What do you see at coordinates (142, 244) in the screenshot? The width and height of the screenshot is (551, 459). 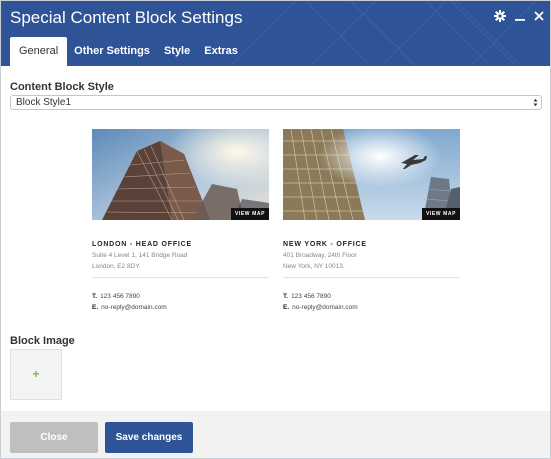 I see `office-name: LONDON - HEAD OFFICE` at bounding box center [142, 244].